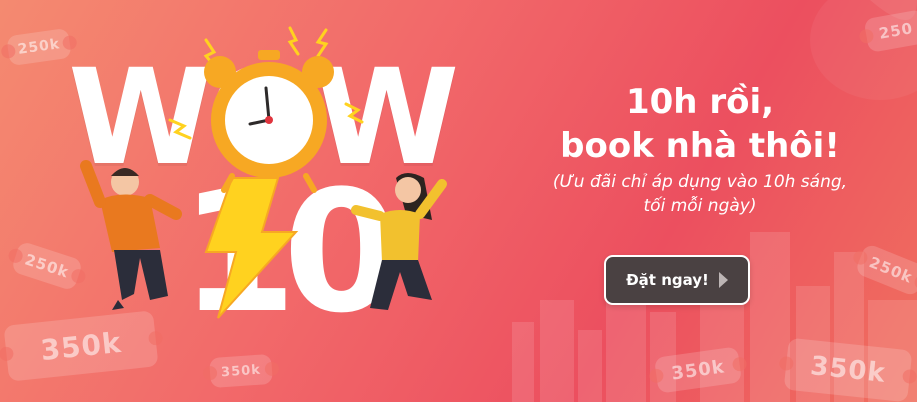 Image resolution: width=917 pixels, height=402 pixels. Describe the element at coordinates (269, 121) in the screenshot. I see `alarm-clock-icon` at that location.